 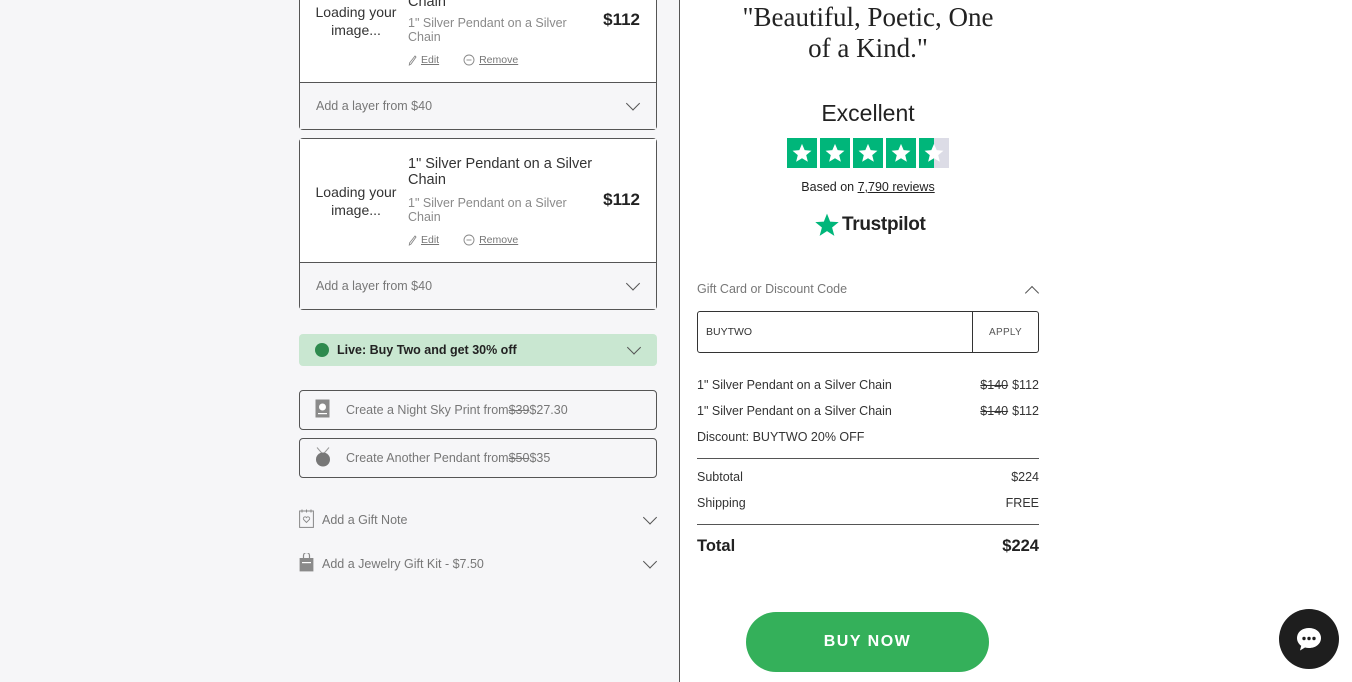 What do you see at coordinates (1020, 546) in the screenshot?
I see `total-value: $224` at bounding box center [1020, 546].